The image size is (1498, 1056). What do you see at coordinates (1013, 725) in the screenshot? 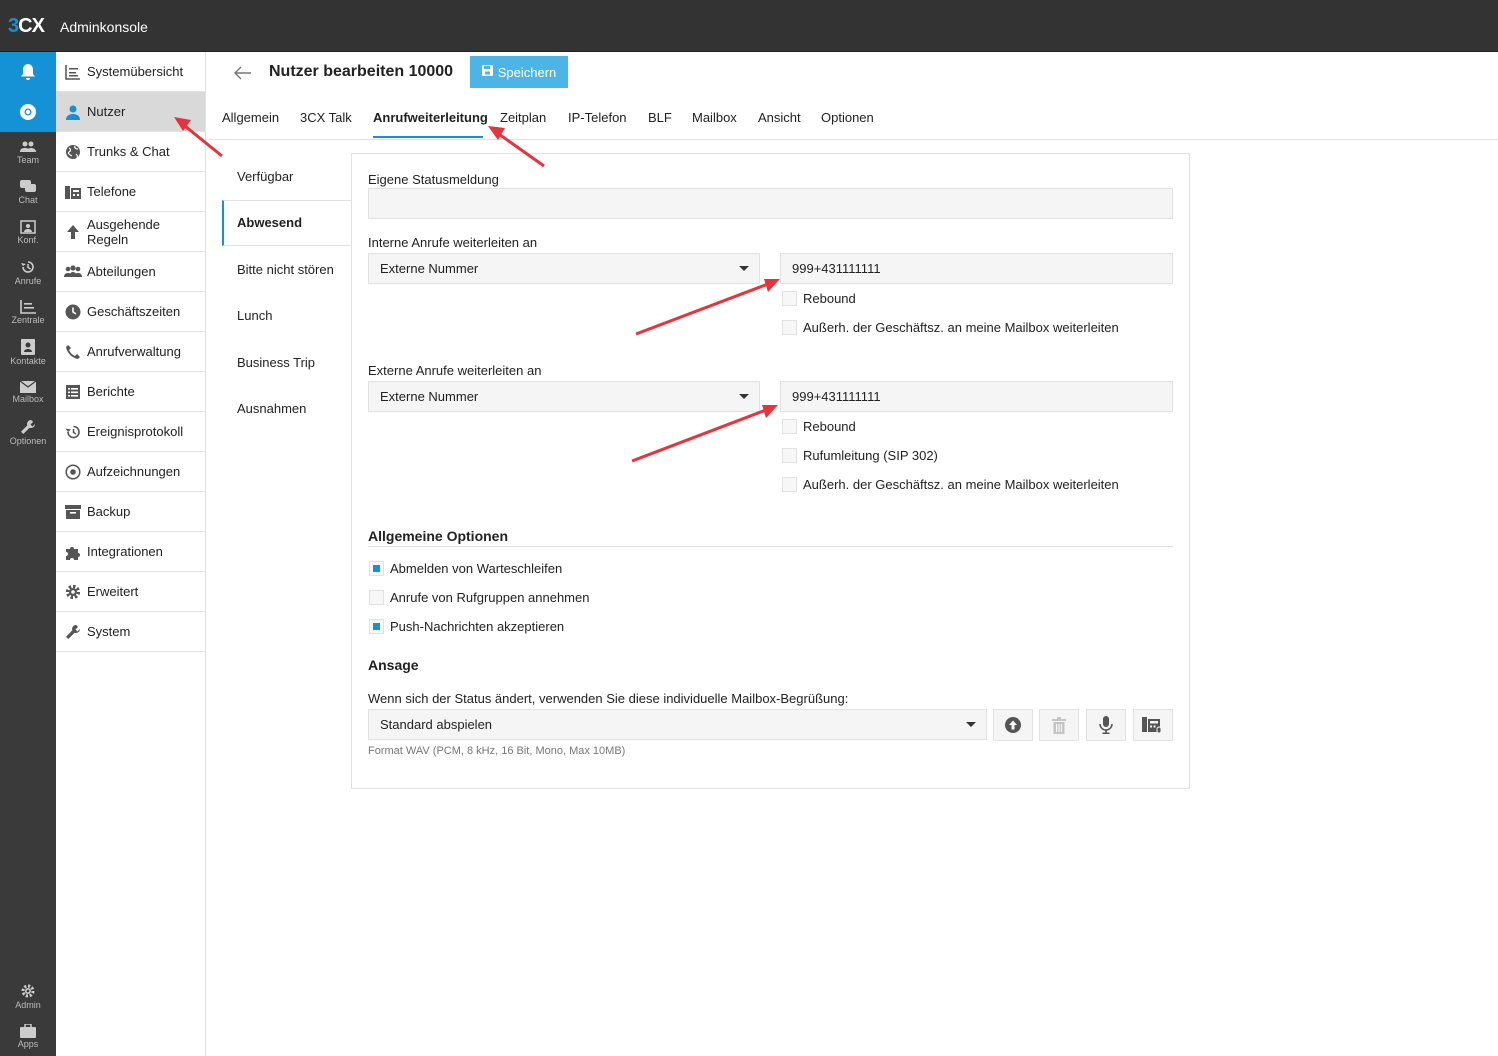
I see `upload-button` at bounding box center [1013, 725].